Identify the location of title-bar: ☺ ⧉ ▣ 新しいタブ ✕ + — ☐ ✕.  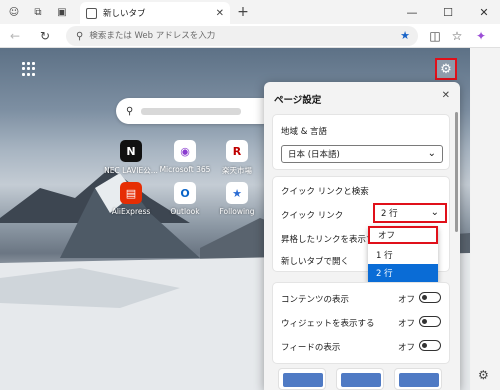
(250, 12).